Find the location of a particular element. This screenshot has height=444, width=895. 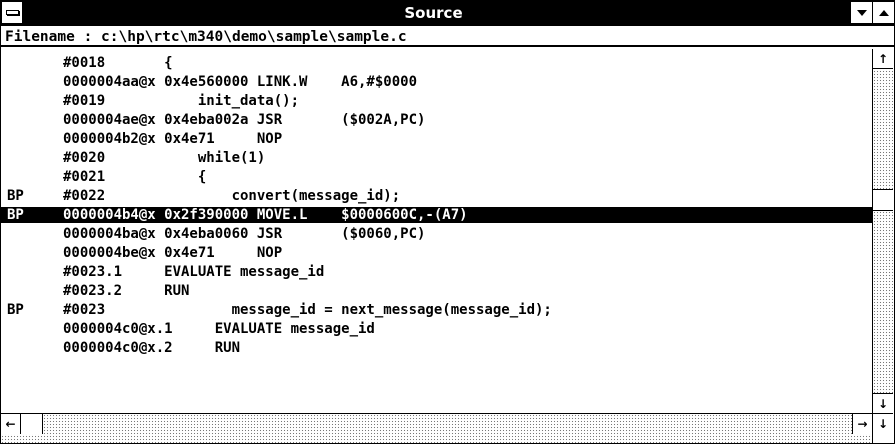

source-line: 0000004ae@x 0x4eba002a JSR ($002A,PC) is located at coordinates (436, 120).